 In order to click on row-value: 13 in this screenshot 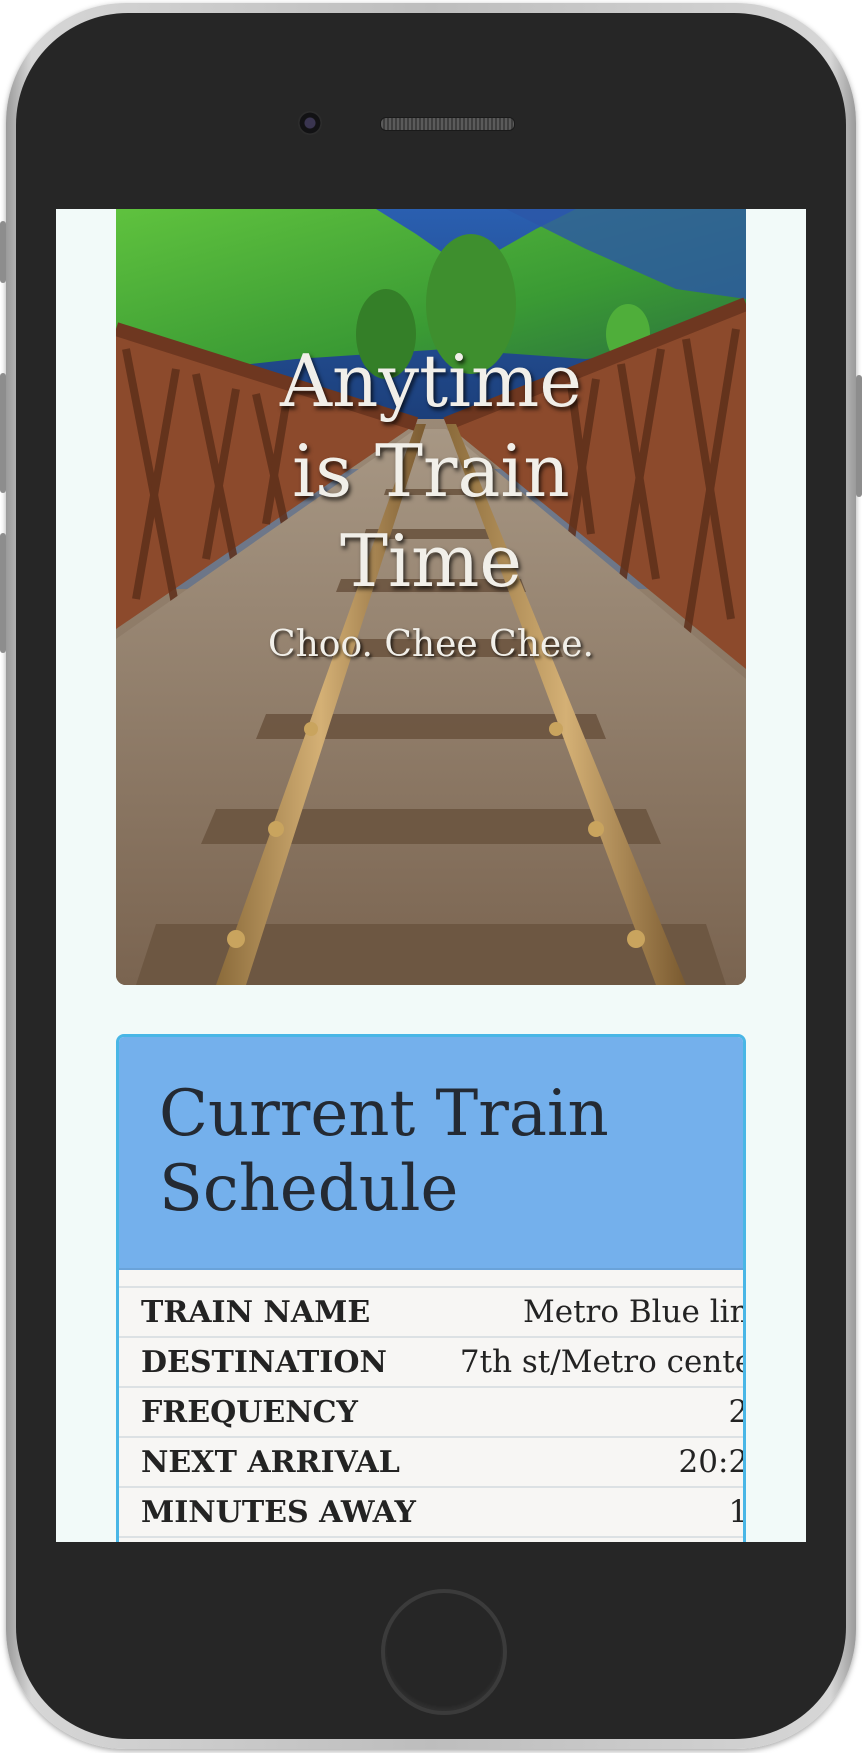, I will do `click(590, 1512)`.